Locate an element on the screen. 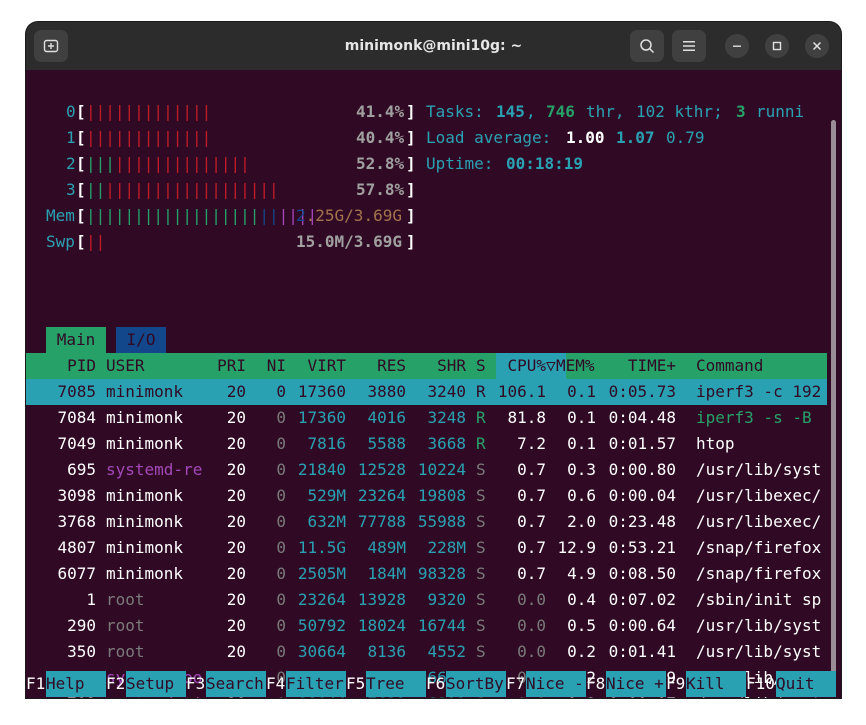 The image size is (866, 725). col-res: RES is located at coordinates (381, 366).